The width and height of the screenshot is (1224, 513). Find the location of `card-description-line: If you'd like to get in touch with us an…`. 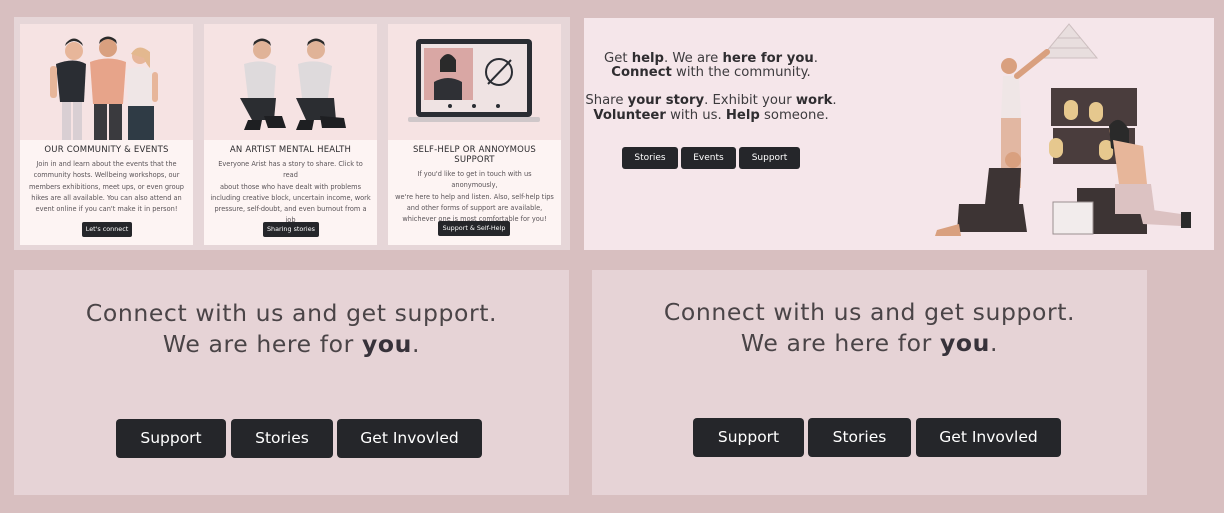

card-description-line: If you'd like to get in touch with us an… is located at coordinates (474, 180).